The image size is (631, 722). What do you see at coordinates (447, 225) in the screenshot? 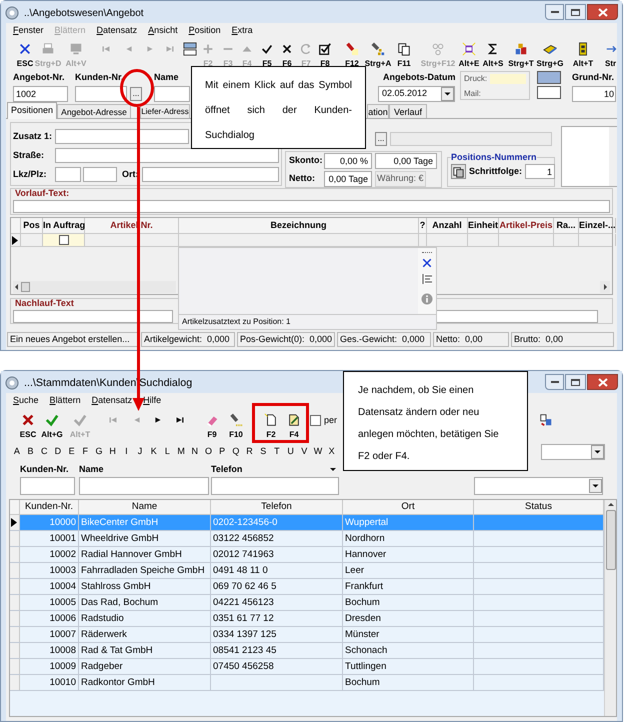
I see `column-header: Anzahl` at bounding box center [447, 225].